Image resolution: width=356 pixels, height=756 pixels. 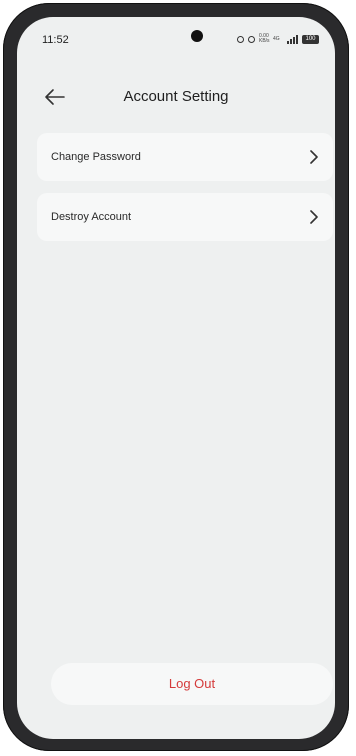 I want to click on change-password-label: Change Password, so click(x=96, y=157).